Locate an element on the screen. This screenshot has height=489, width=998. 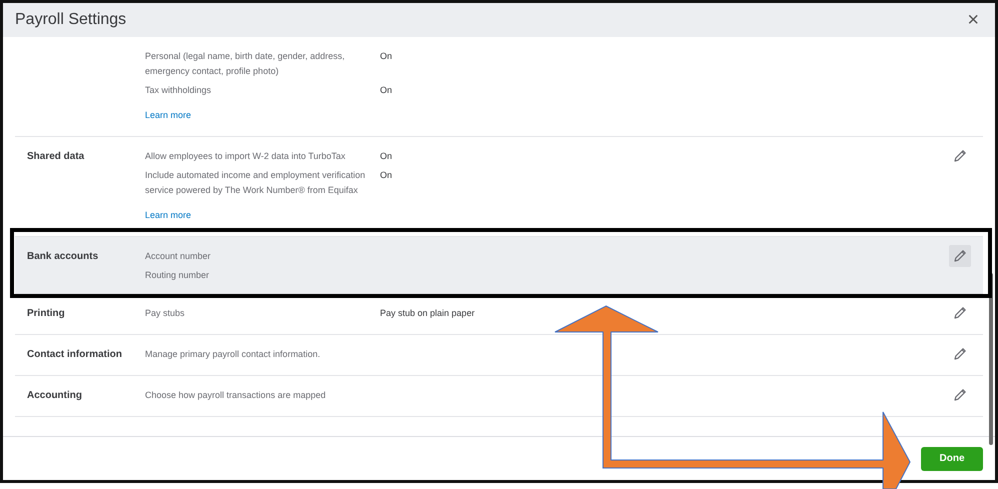
setting-text: Choose how payroll transactions are mapped is located at coordinates (236, 395).